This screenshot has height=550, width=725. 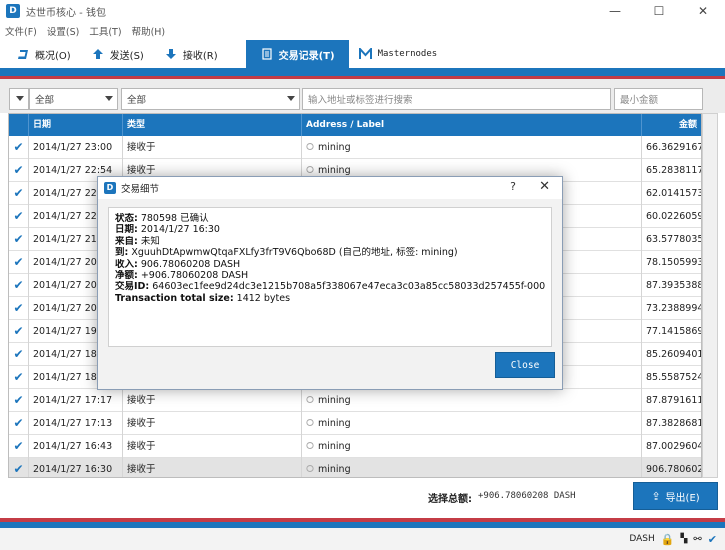 What do you see at coordinates (148, 241) in the screenshot?
I see `detail-value: 未知` at bounding box center [148, 241].